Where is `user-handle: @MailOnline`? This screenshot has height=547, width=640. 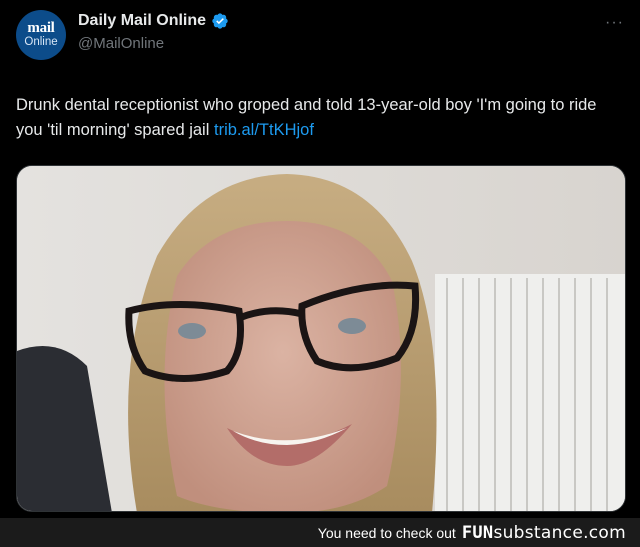 user-handle: @MailOnline is located at coordinates (121, 43).